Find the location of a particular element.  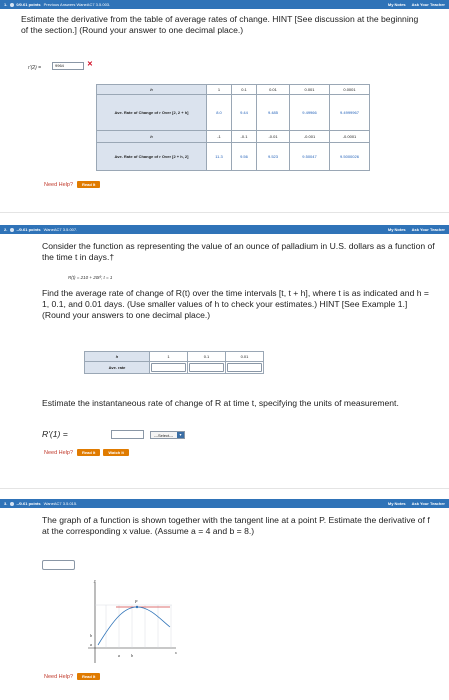

q1-status-icon is located at coordinates (12, 4).